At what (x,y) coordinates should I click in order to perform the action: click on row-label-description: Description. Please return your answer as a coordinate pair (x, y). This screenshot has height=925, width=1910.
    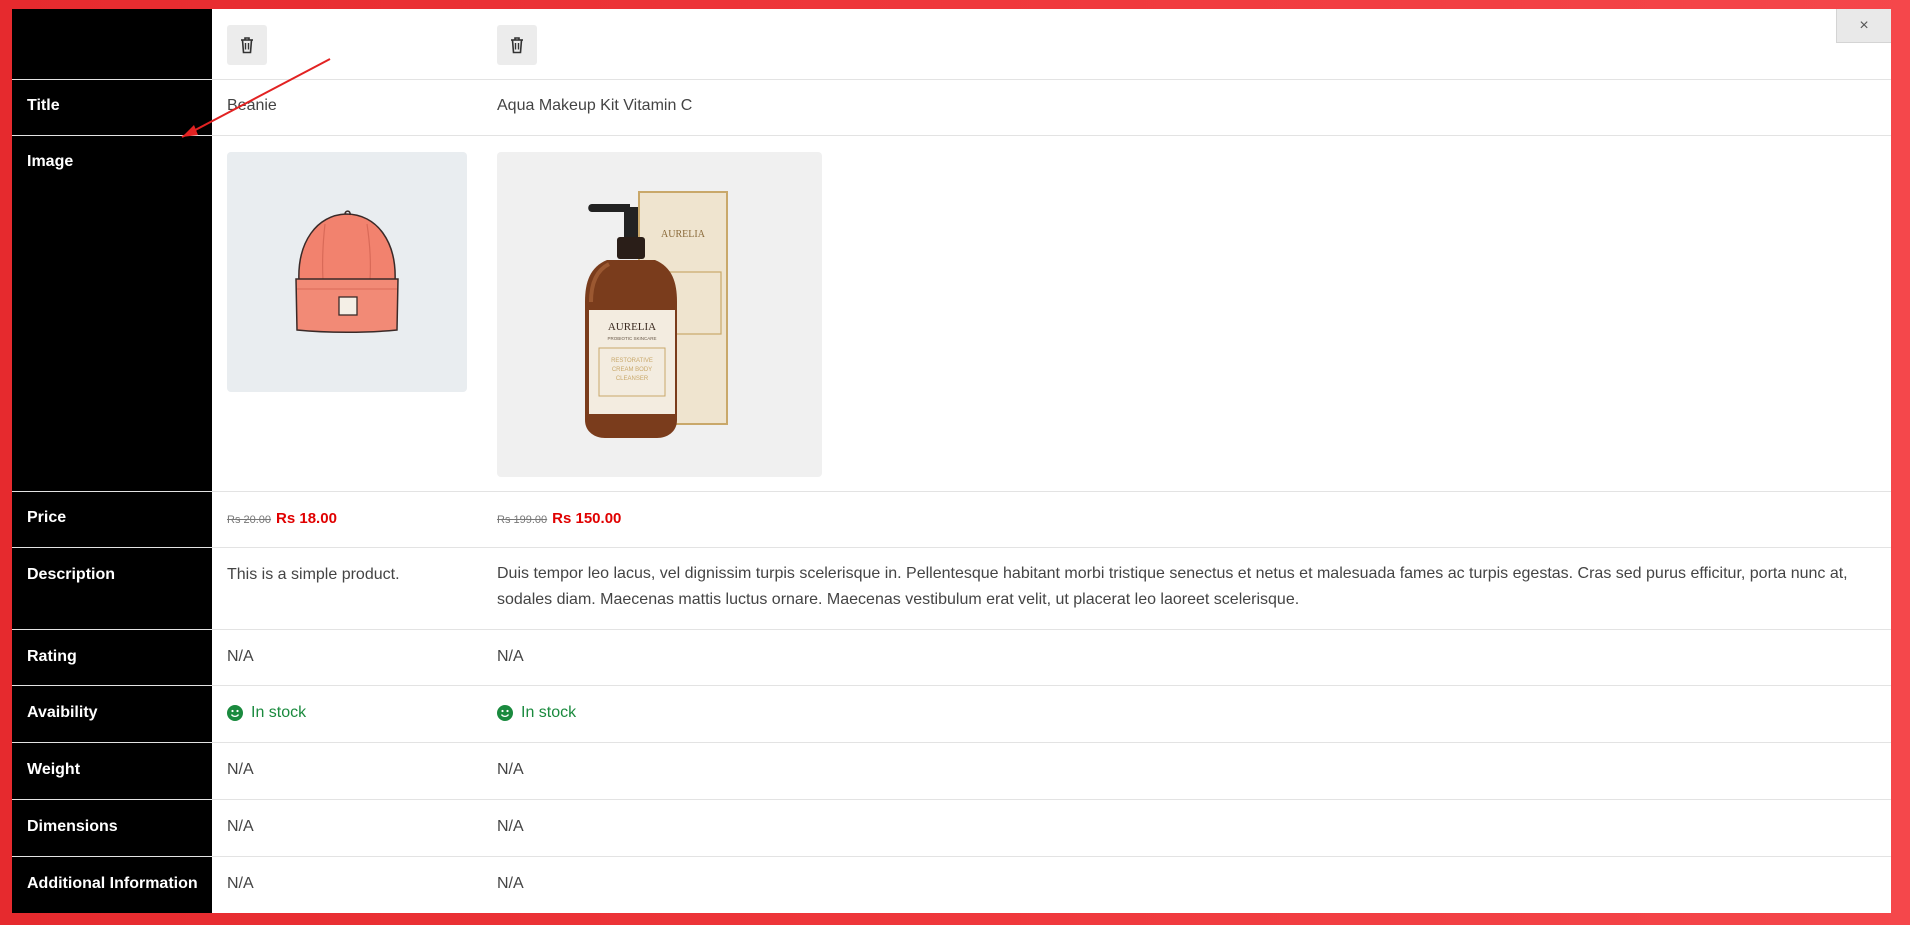
    Looking at the image, I should click on (71, 574).